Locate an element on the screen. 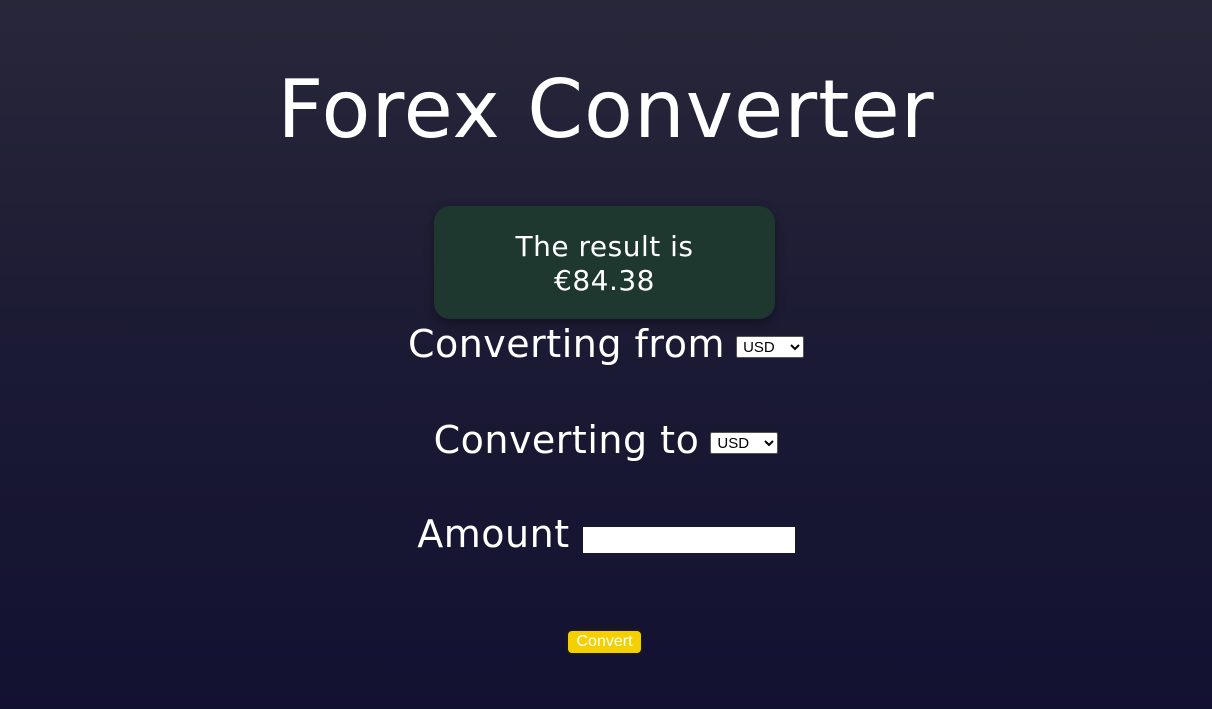 The image size is (1212, 709). to-currency-row: Converting to USD is located at coordinates (606, 440).